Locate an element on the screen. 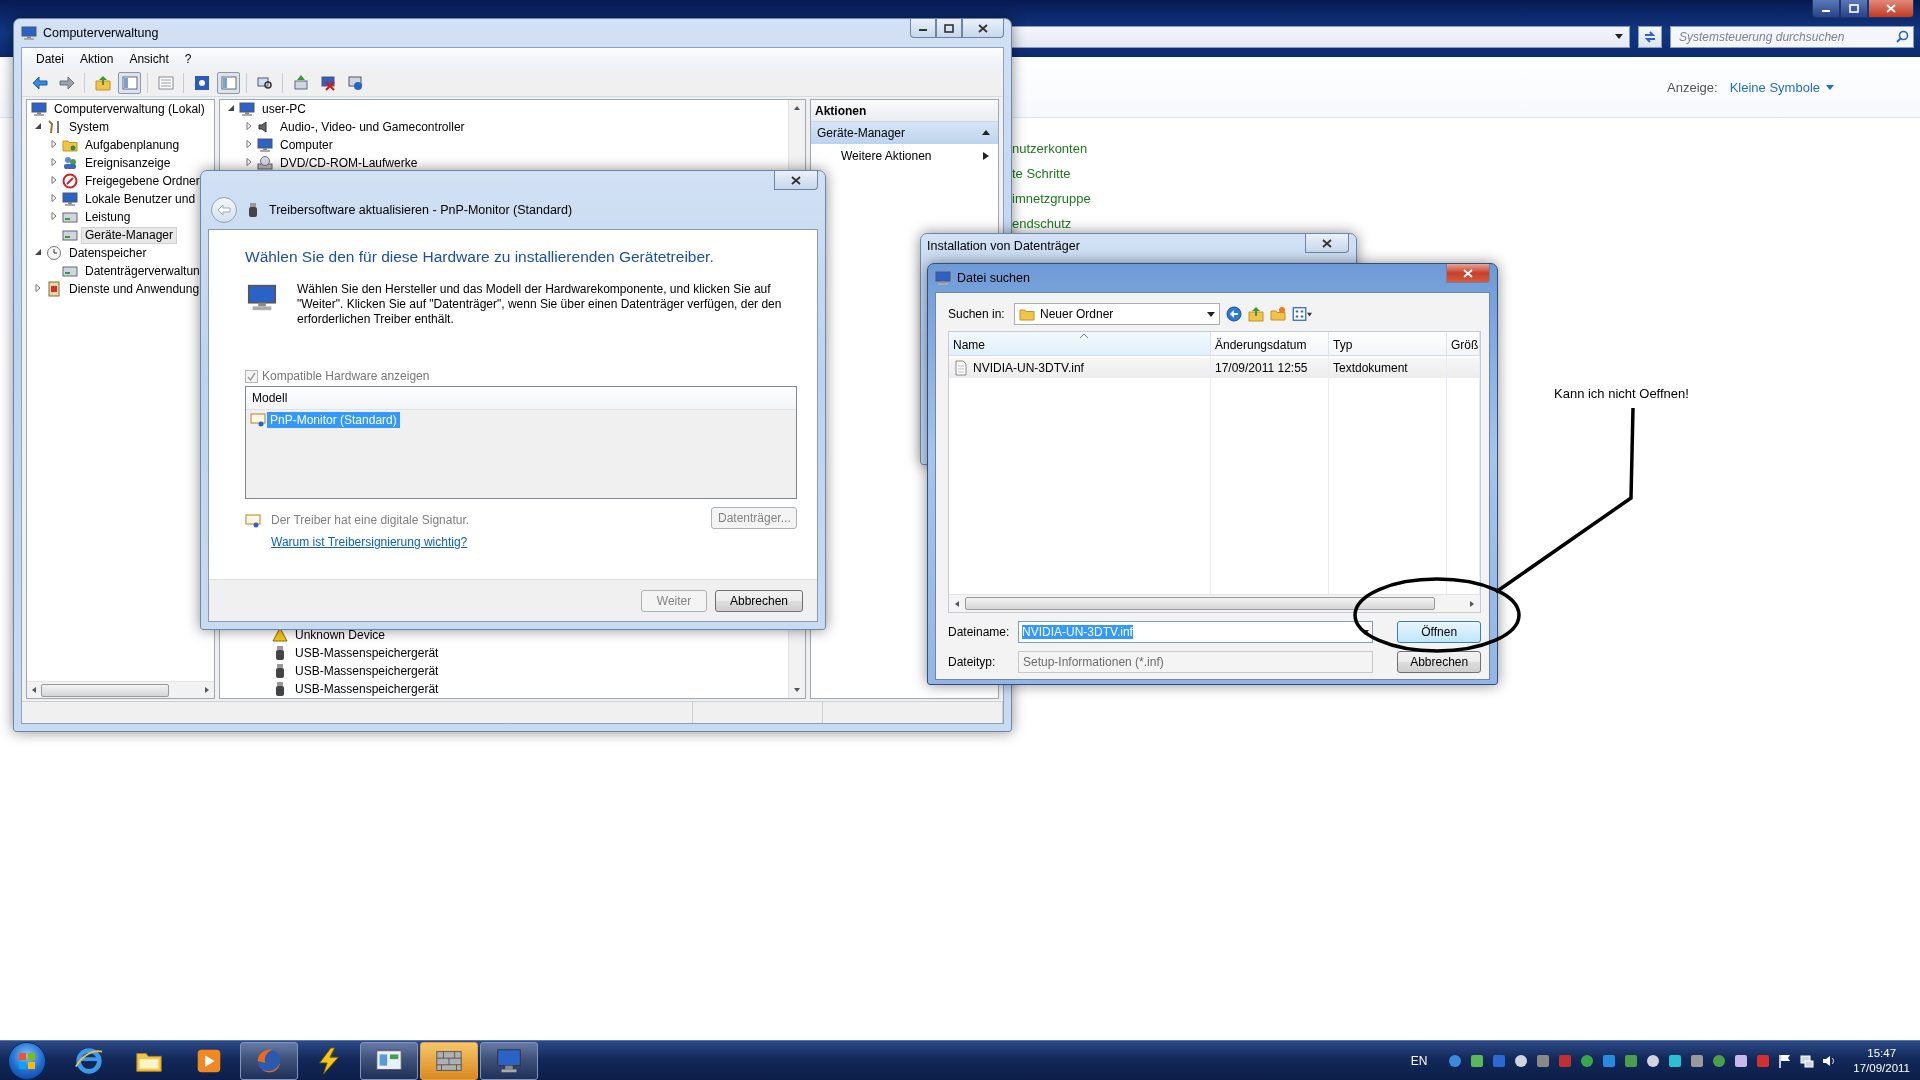 Image resolution: width=1920 pixels, height=1080 pixels. expand-arrow-icon is located at coordinates (38, 288).